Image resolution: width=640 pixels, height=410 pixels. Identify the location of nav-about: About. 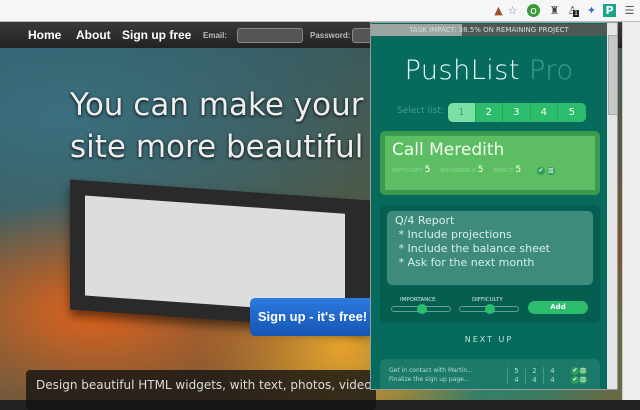
(93, 35).